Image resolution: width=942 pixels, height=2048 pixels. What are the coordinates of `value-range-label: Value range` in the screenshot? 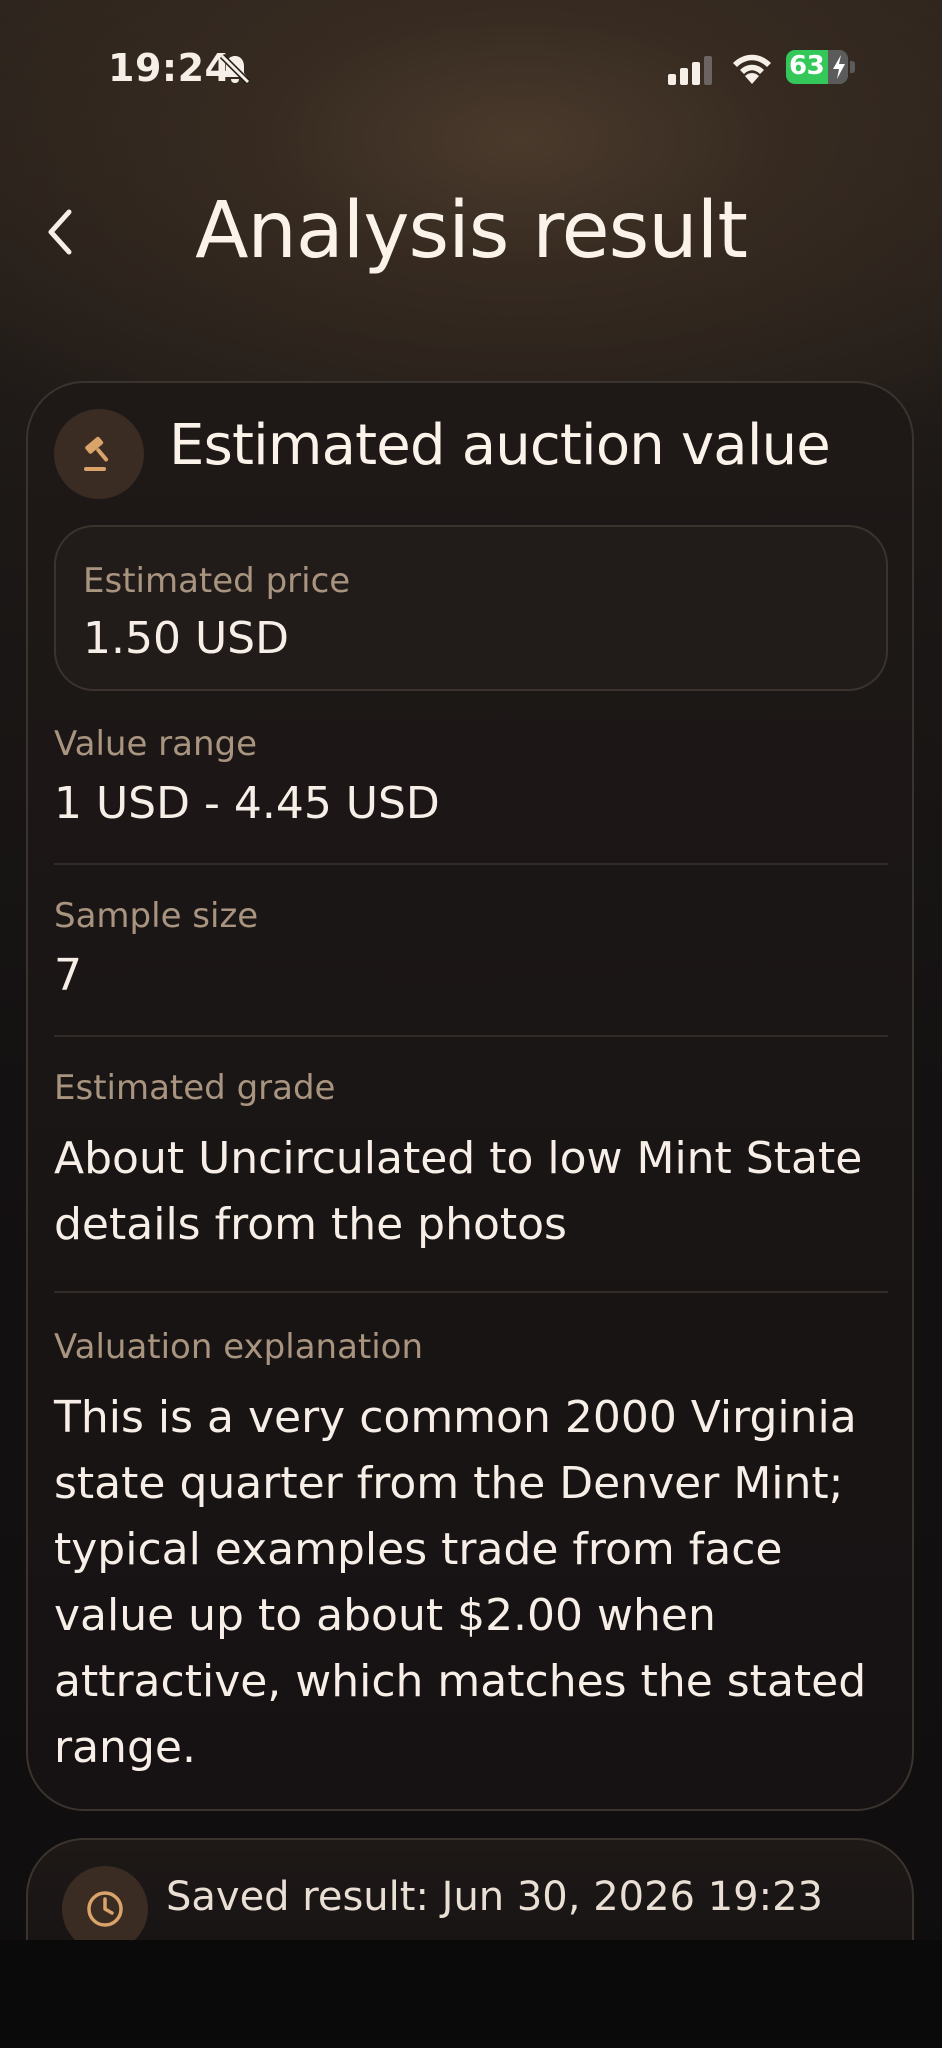 It's located at (156, 744).